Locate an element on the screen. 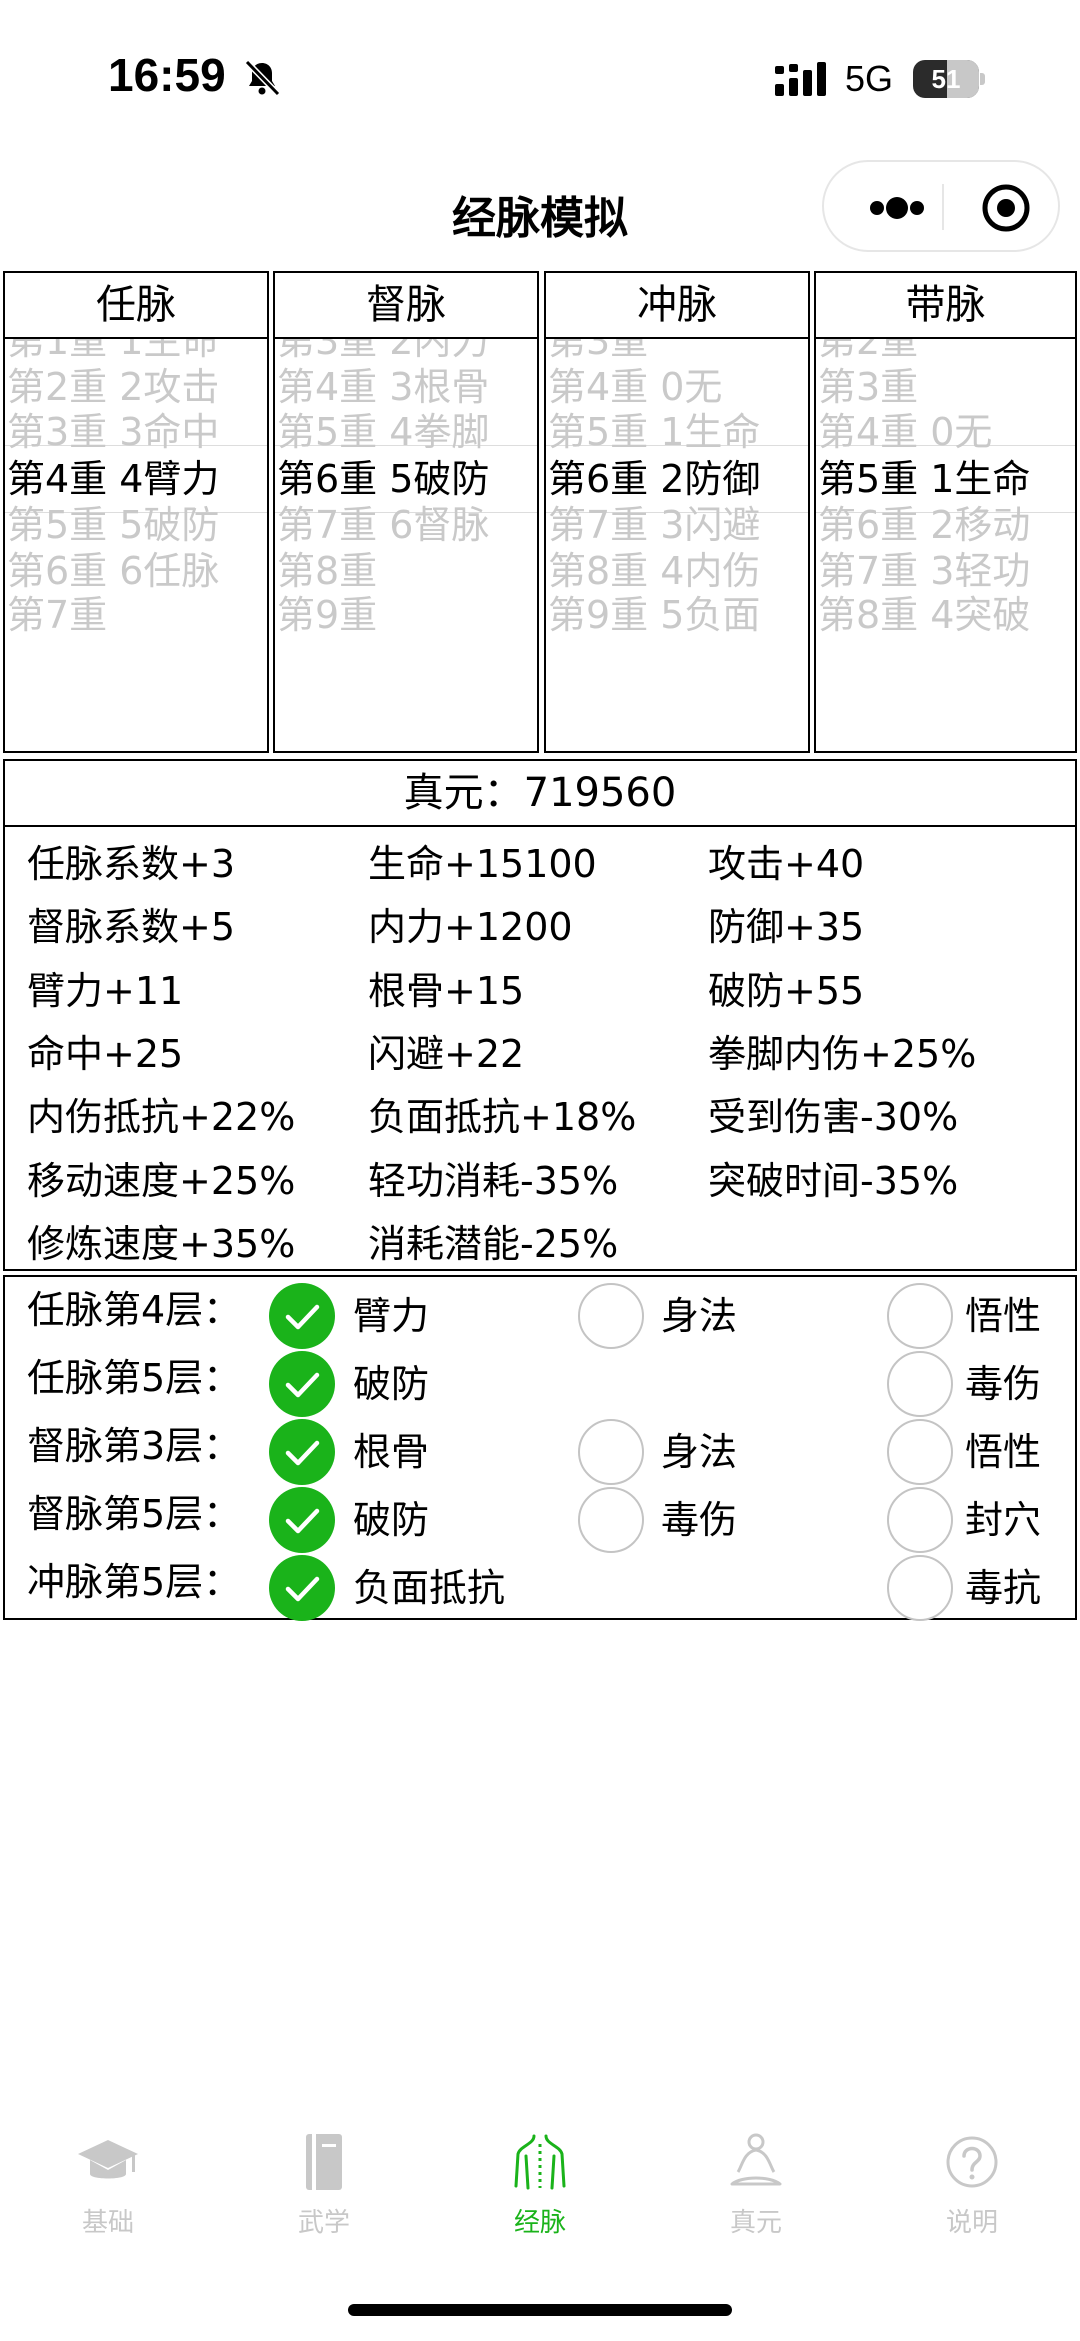 The image size is (1080, 2341). layer-label: 冲脉第5层： is located at coordinates (134, 1582).